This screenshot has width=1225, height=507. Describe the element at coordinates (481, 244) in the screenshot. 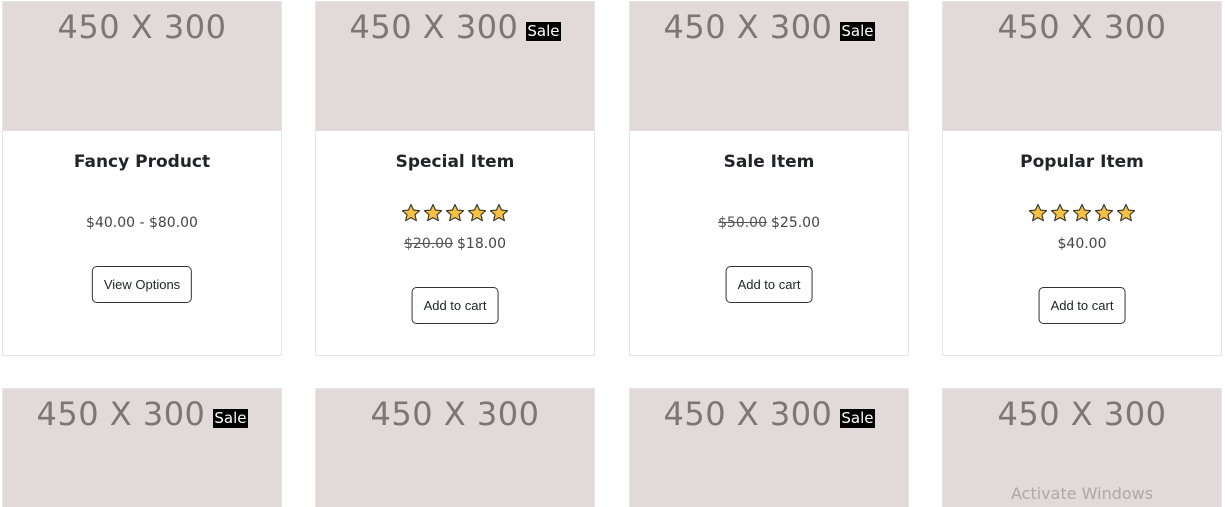

I see `price-current: $18.00` at that location.